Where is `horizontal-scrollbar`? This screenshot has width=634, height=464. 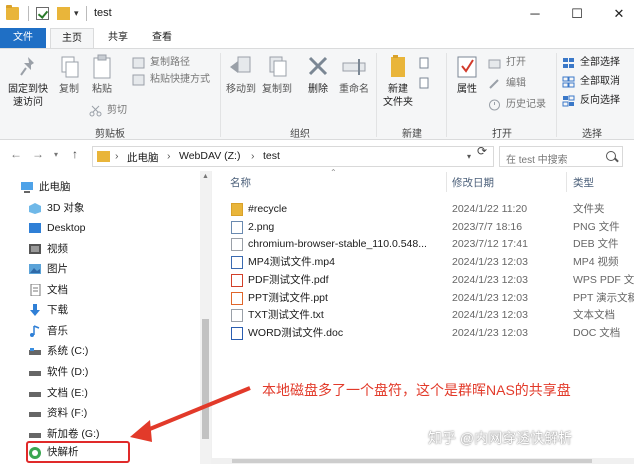
horizontal-scrollbar is located at coordinates (423, 461).